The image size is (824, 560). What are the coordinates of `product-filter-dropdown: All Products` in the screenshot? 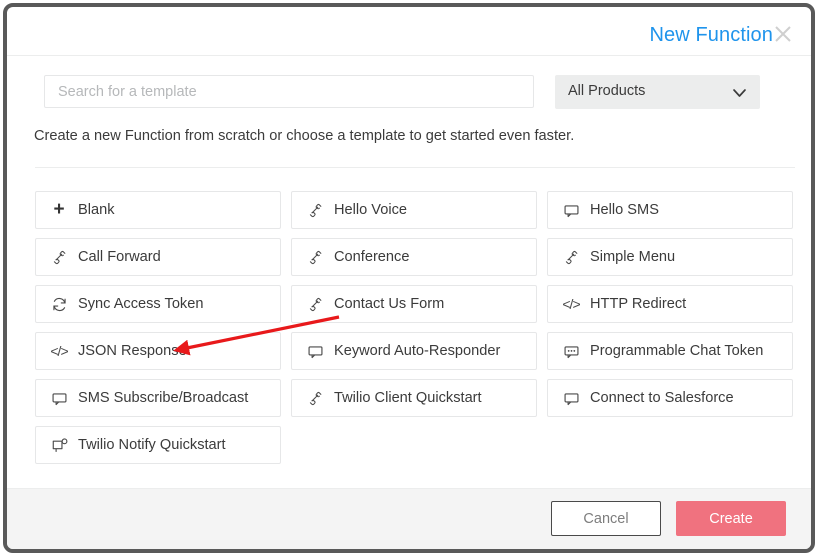 It's located at (657, 92).